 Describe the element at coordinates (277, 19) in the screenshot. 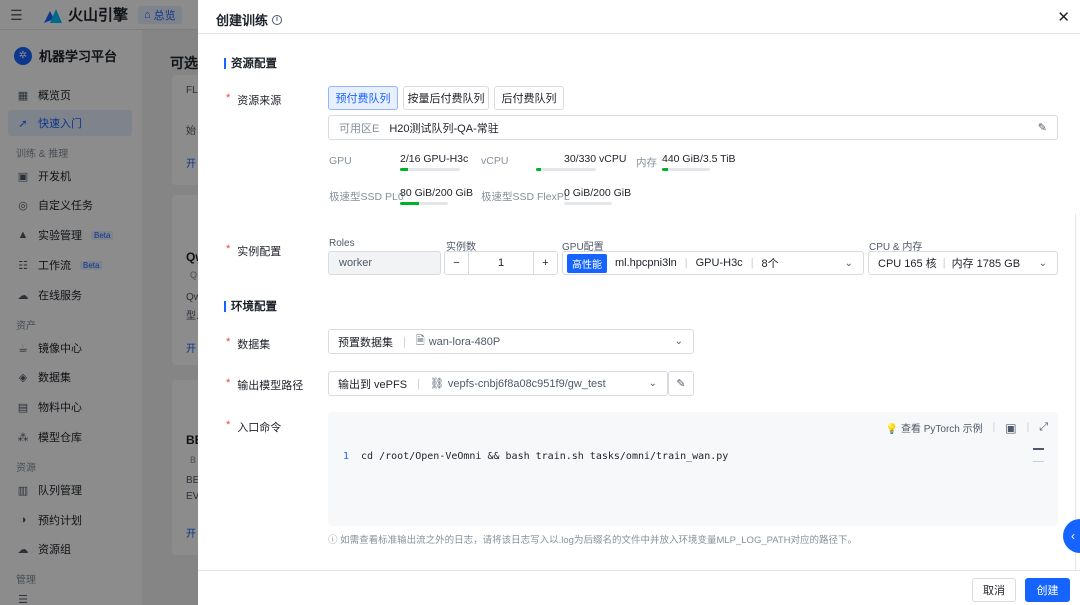

I see `info-icon: i` at that location.